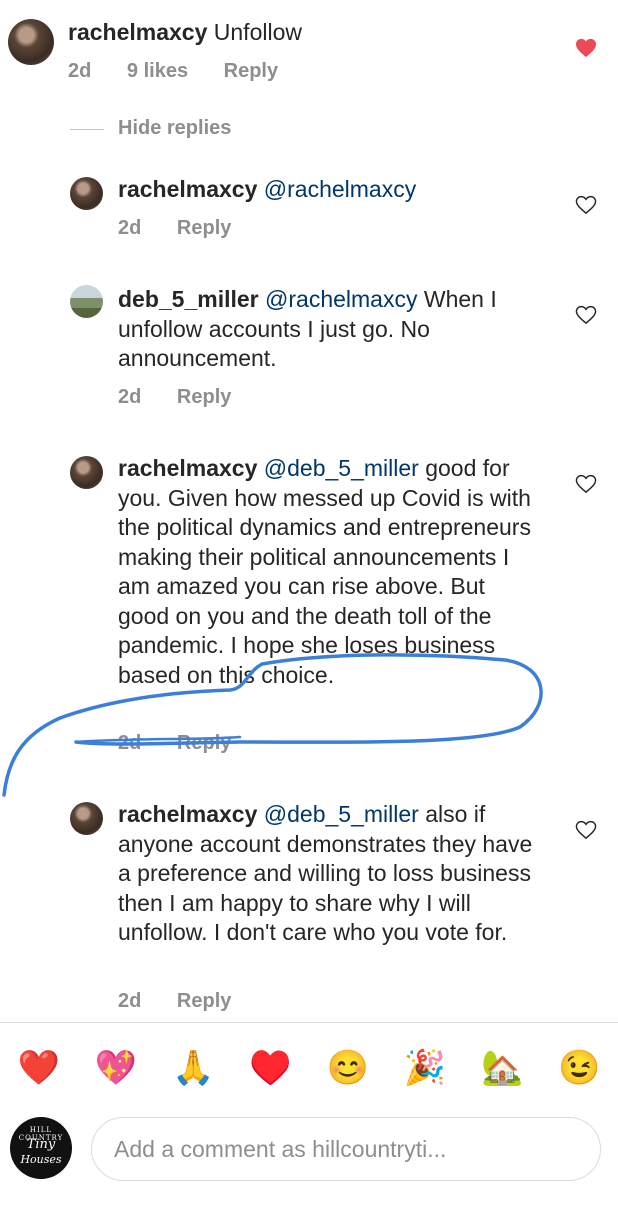 The image size is (618, 1213). Describe the element at coordinates (188, 299) in the screenshot. I see `reply-username: deb_5_miller` at that location.